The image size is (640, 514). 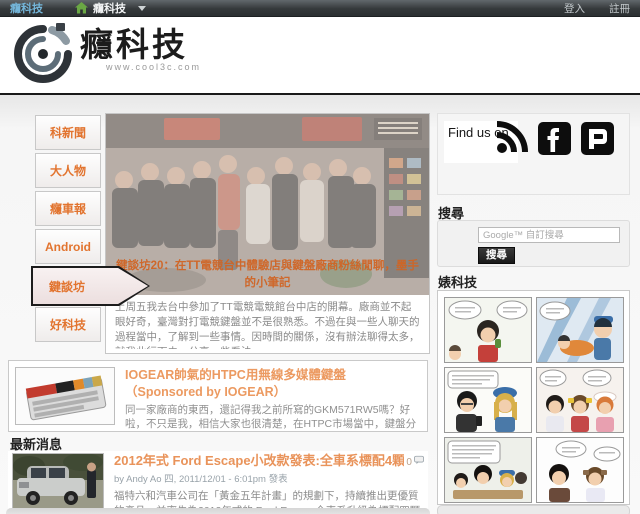 I want to click on featured-article-title: 鍵談坊20：在TT電競台中體驗店與鍵盤廠商粉絲閒聊，墨手的小筆記, so click(x=267, y=275).